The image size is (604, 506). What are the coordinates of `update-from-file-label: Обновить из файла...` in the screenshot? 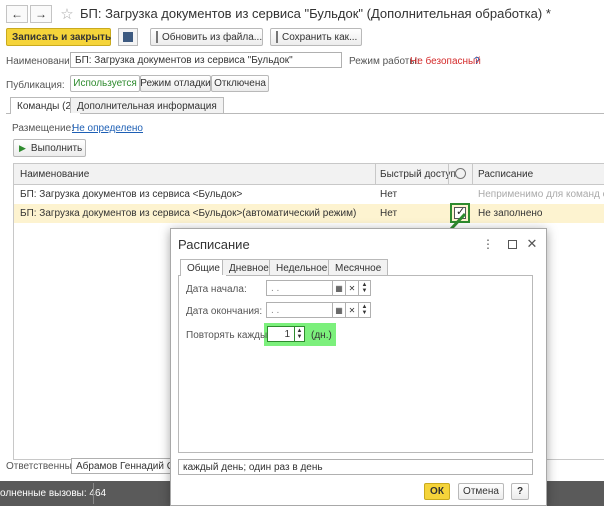 It's located at (212, 37).